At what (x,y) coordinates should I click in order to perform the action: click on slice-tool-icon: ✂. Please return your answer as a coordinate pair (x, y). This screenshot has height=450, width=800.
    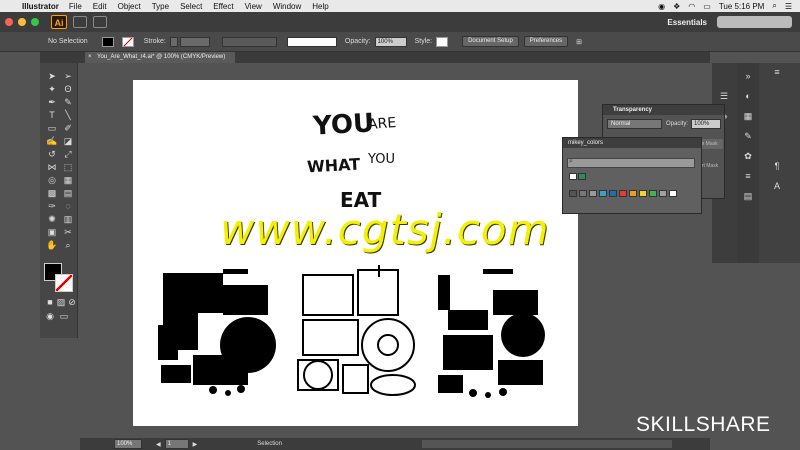
    Looking at the image, I should click on (68, 232).